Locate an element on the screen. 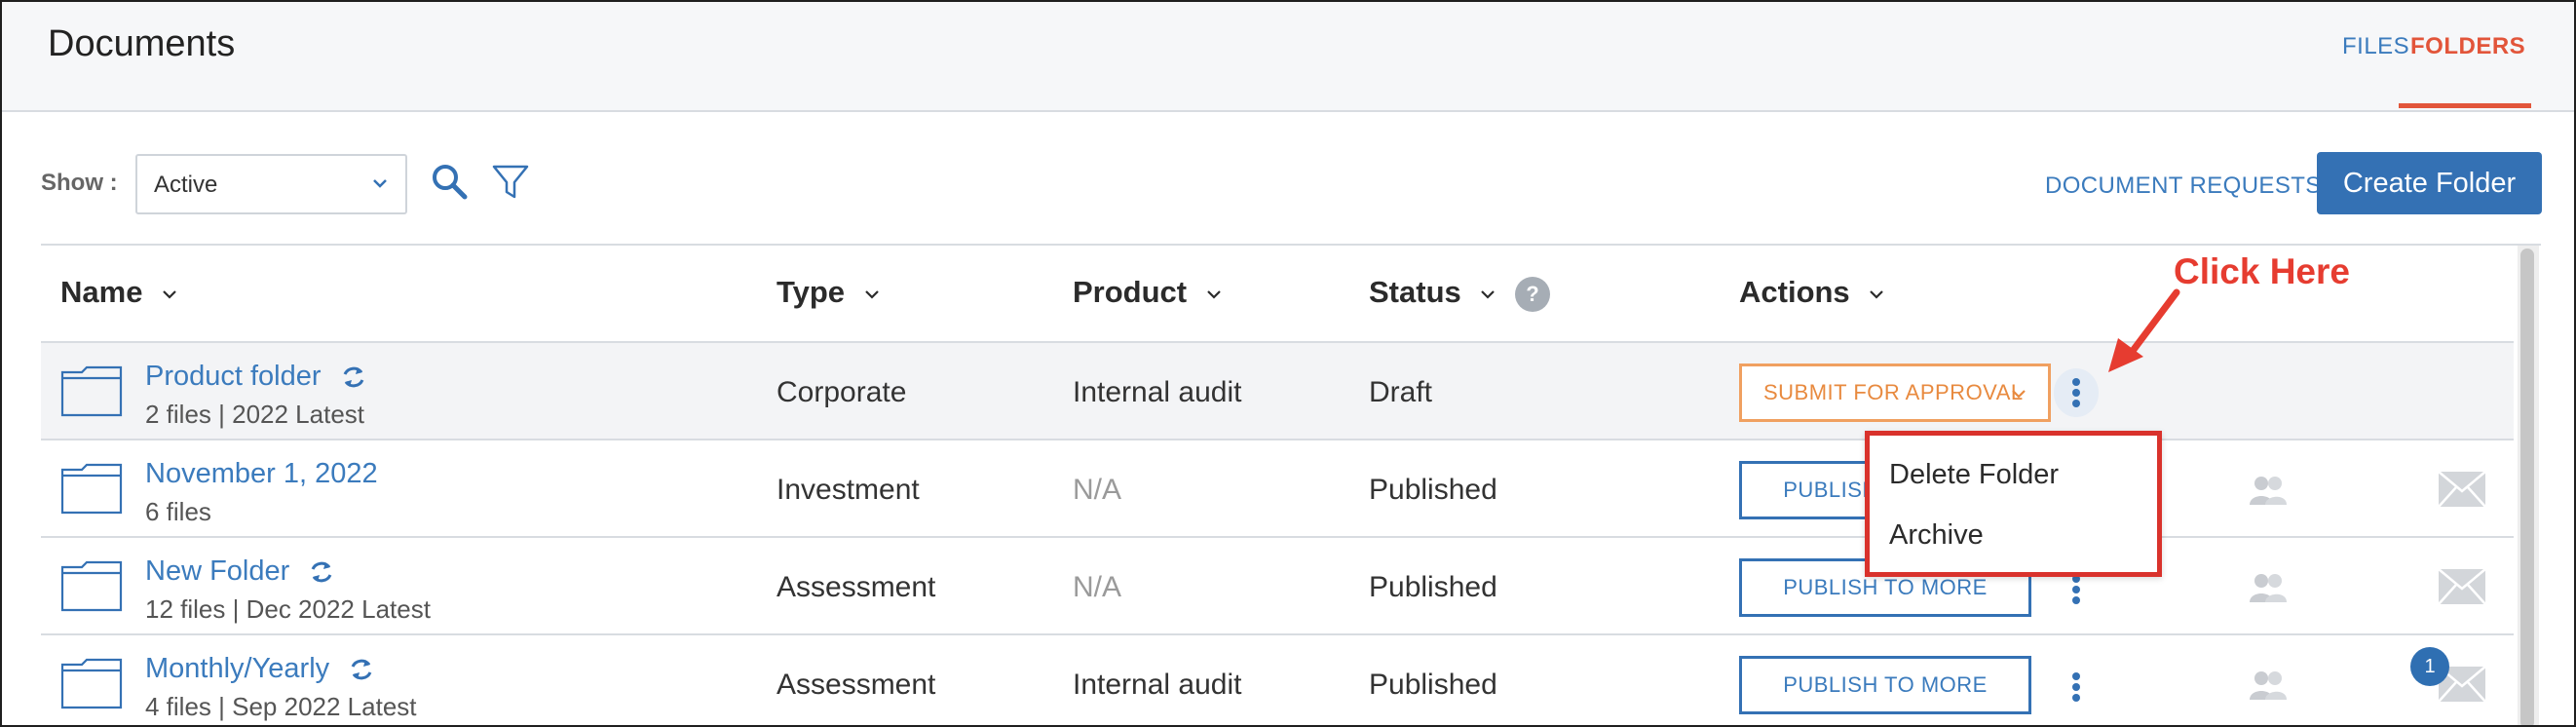  column-header-status: Status ? is located at coordinates (1459, 293).